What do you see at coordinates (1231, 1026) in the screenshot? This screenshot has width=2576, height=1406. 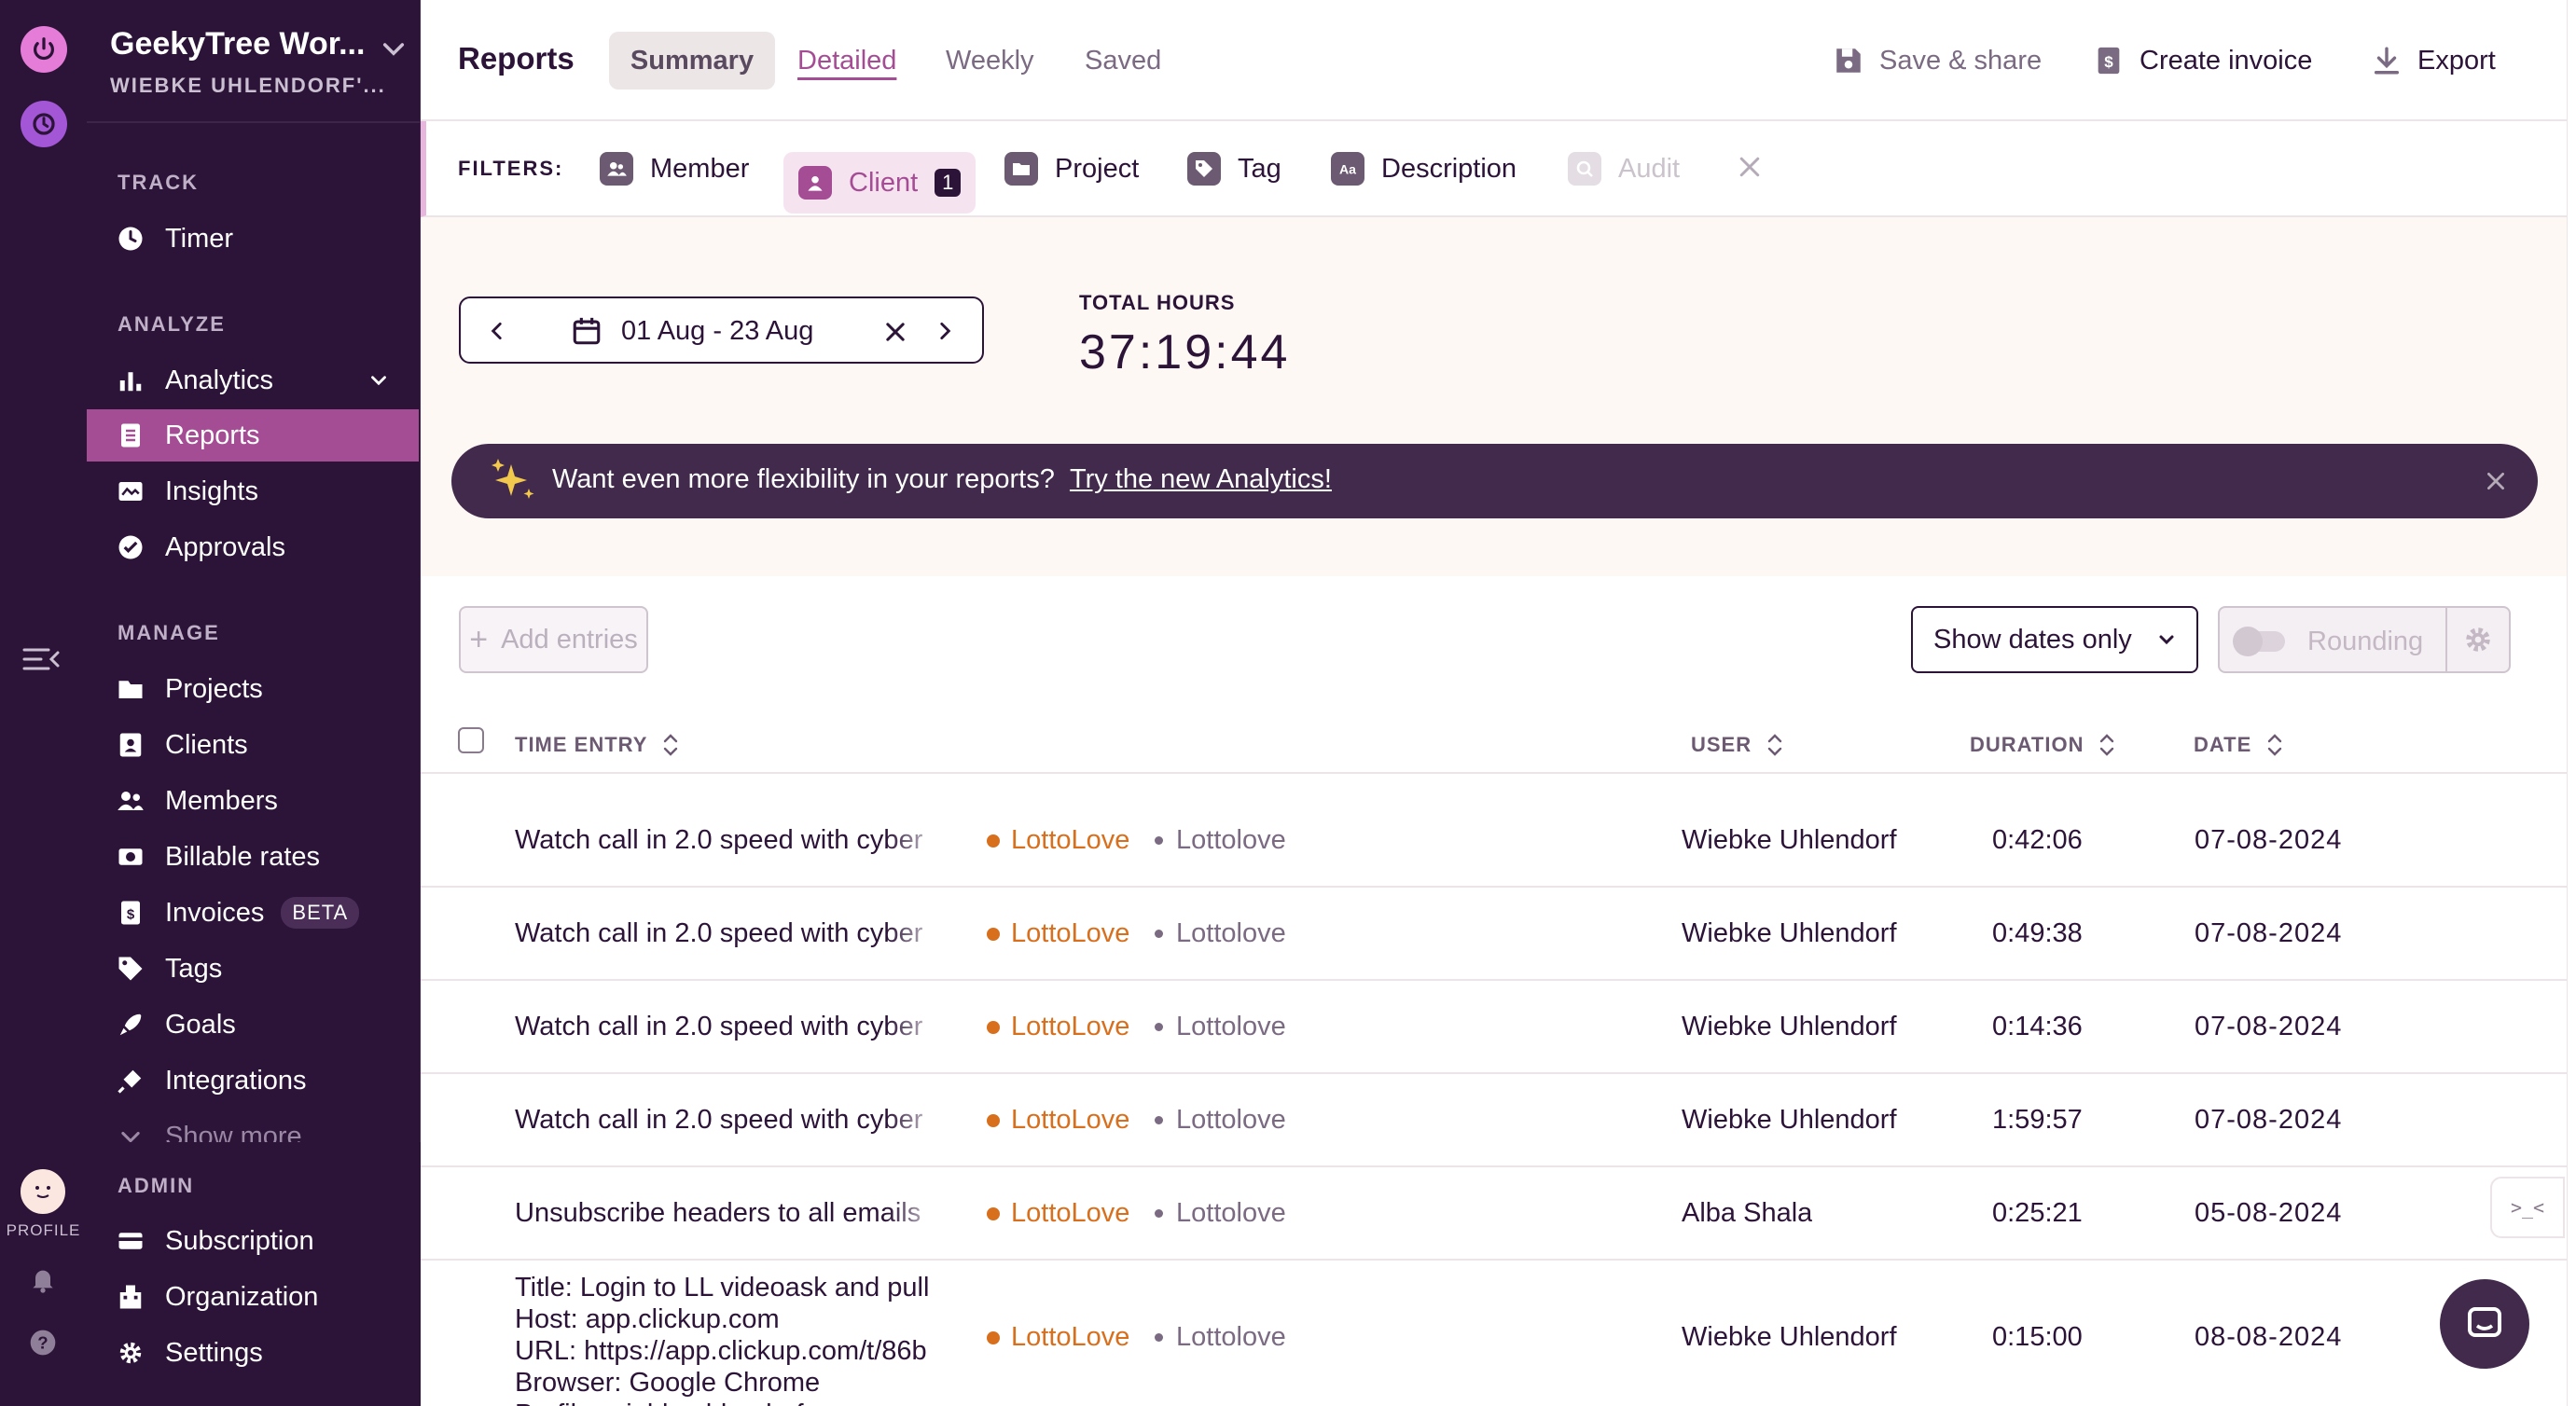 I see `client-name: Lottolove` at bounding box center [1231, 1026].